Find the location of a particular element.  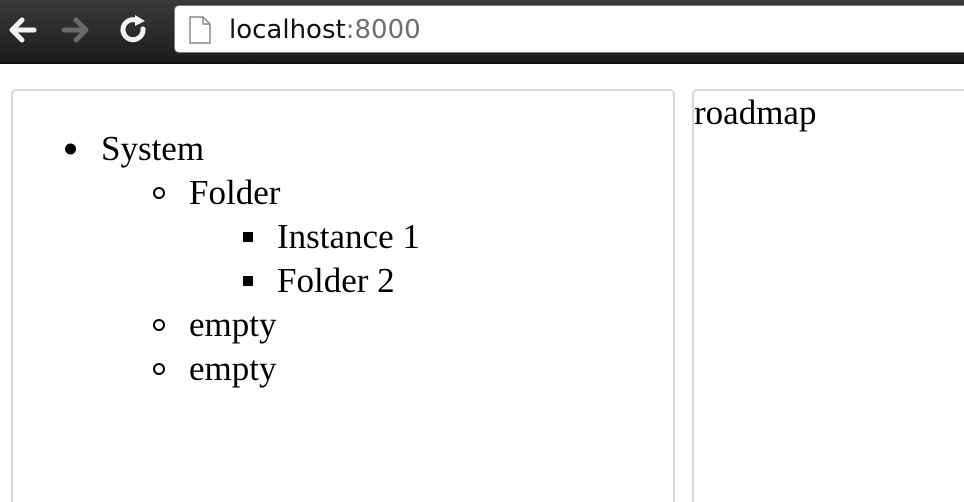

url-port: :8000 is located at coordinates (383, 30).